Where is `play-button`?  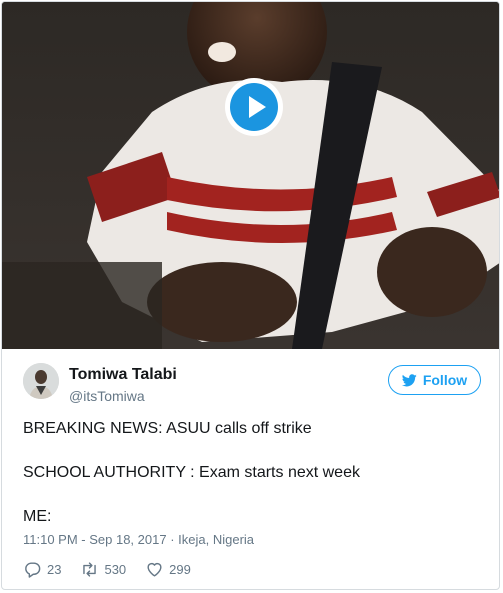 play-button is located at coordinates (254, 107).